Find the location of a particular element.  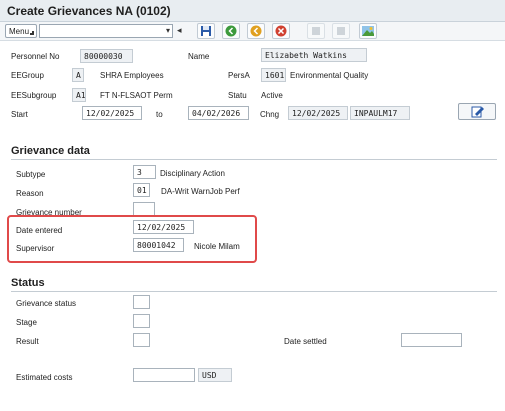

back-icon is located at coordinates (231, 31).